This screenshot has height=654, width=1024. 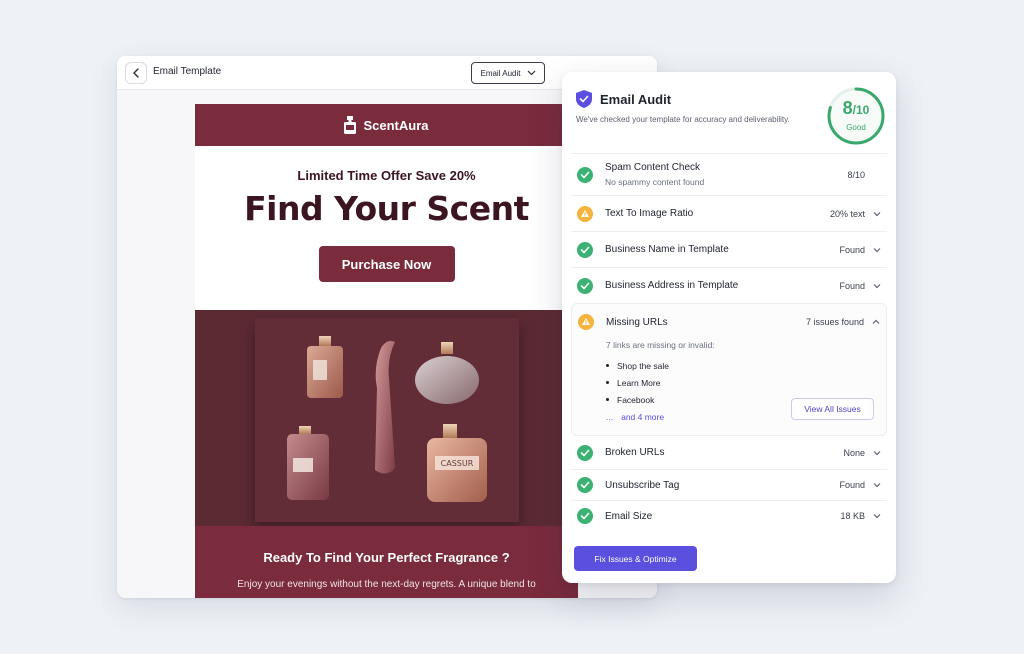 I want to click on check-label: Unsubscribe Tag, so click(x=642, y=485).